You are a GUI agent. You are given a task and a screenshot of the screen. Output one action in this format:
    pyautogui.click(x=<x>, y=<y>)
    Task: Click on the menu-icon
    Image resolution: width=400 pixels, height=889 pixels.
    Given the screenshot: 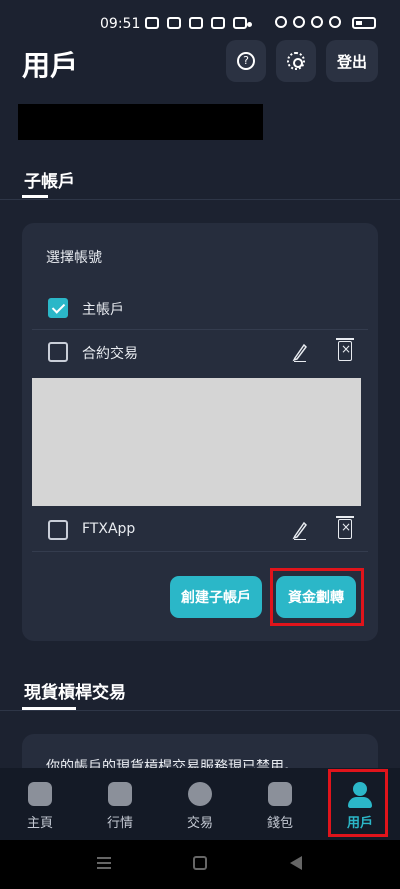 What is the action you would take?
    pyautogui.click(x=104, y=858)
    